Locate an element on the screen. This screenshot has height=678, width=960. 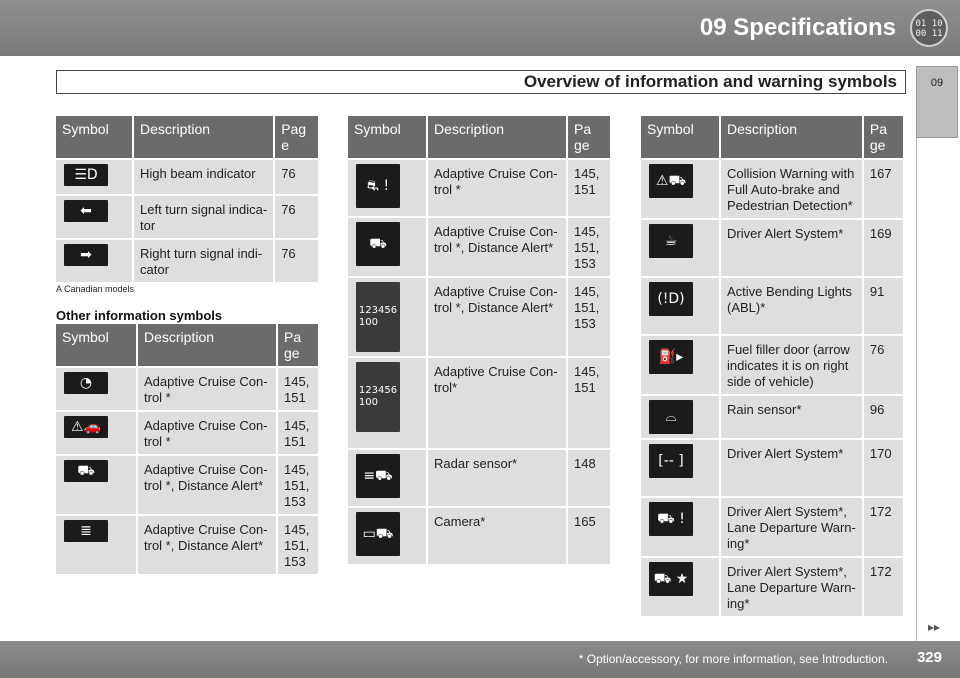
cruise-display-icon: 123456 100 is located at coordinates (378, 317).